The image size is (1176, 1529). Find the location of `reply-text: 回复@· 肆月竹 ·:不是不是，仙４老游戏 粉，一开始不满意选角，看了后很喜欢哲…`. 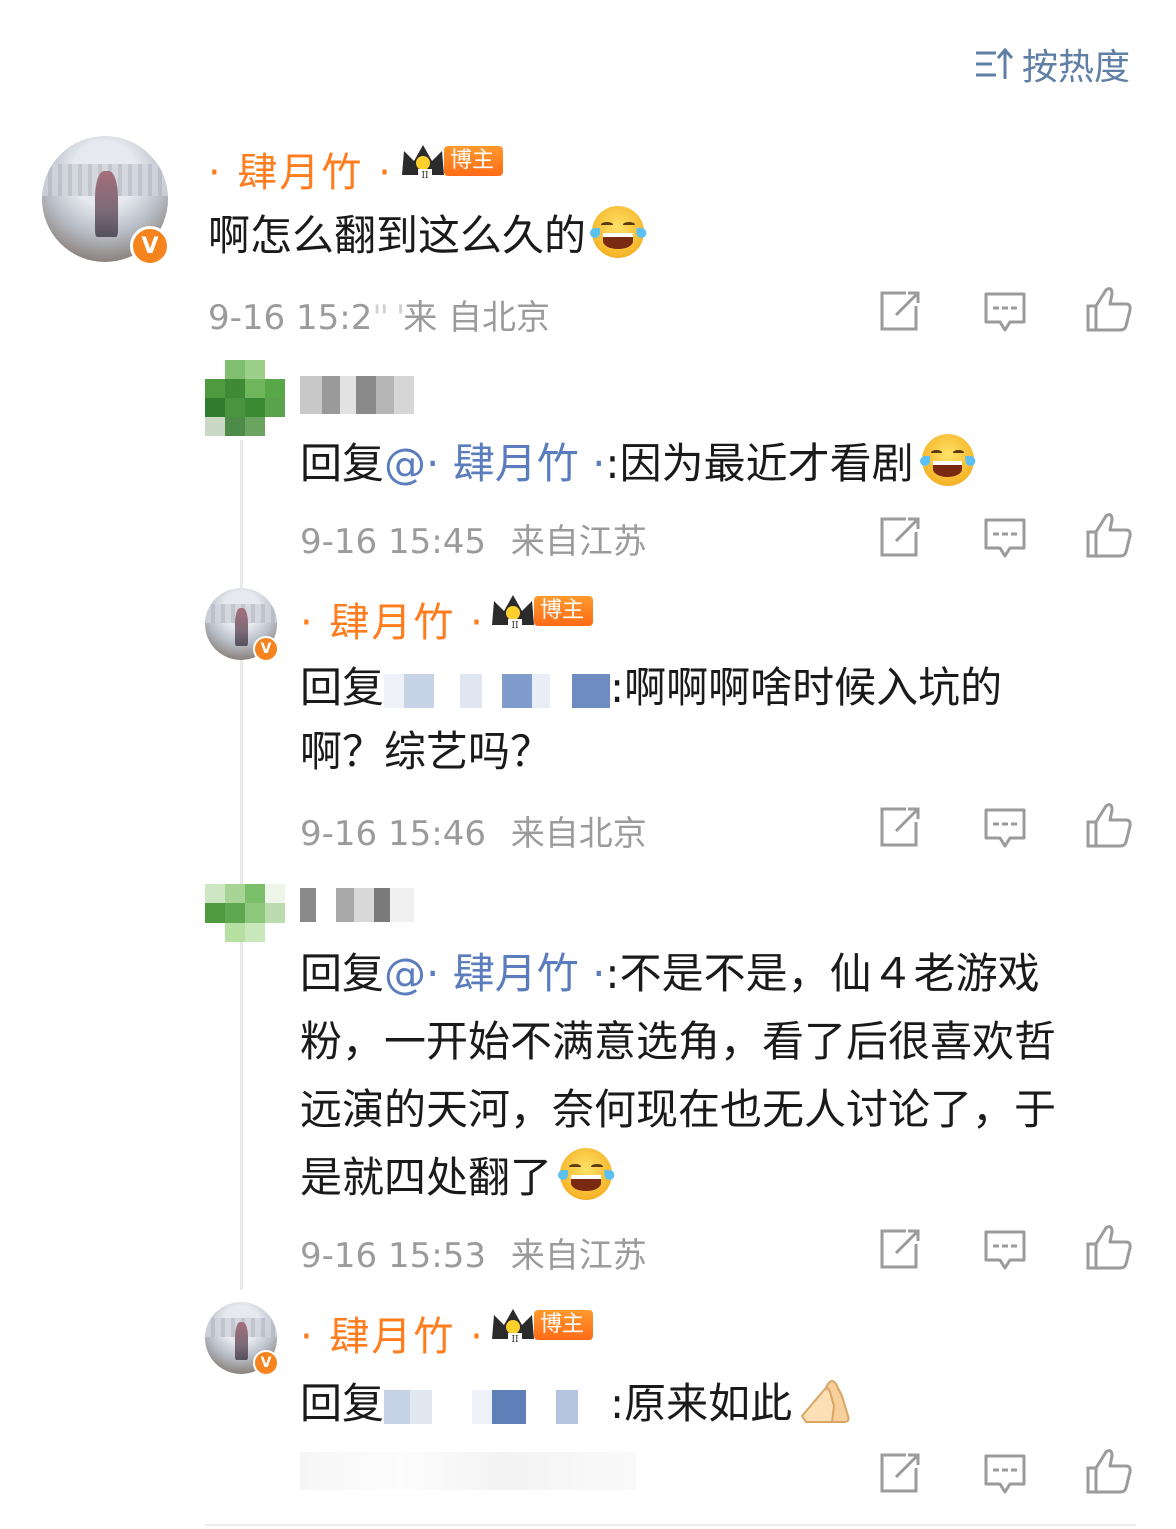

reply-text: 回复@· 肆月竹 ·:不是不是，仙４老游戏 粉，一开始不满意选角，看了后很喜欢哲… is located at coordinates (678, 1075).